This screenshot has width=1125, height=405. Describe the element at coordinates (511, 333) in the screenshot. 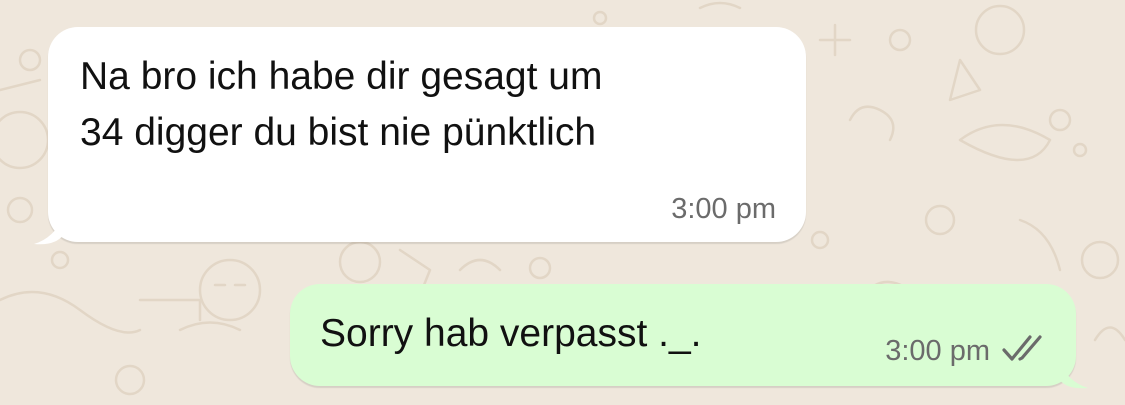

I see `message-text: Sorry hab verpasst ._.` at that location.